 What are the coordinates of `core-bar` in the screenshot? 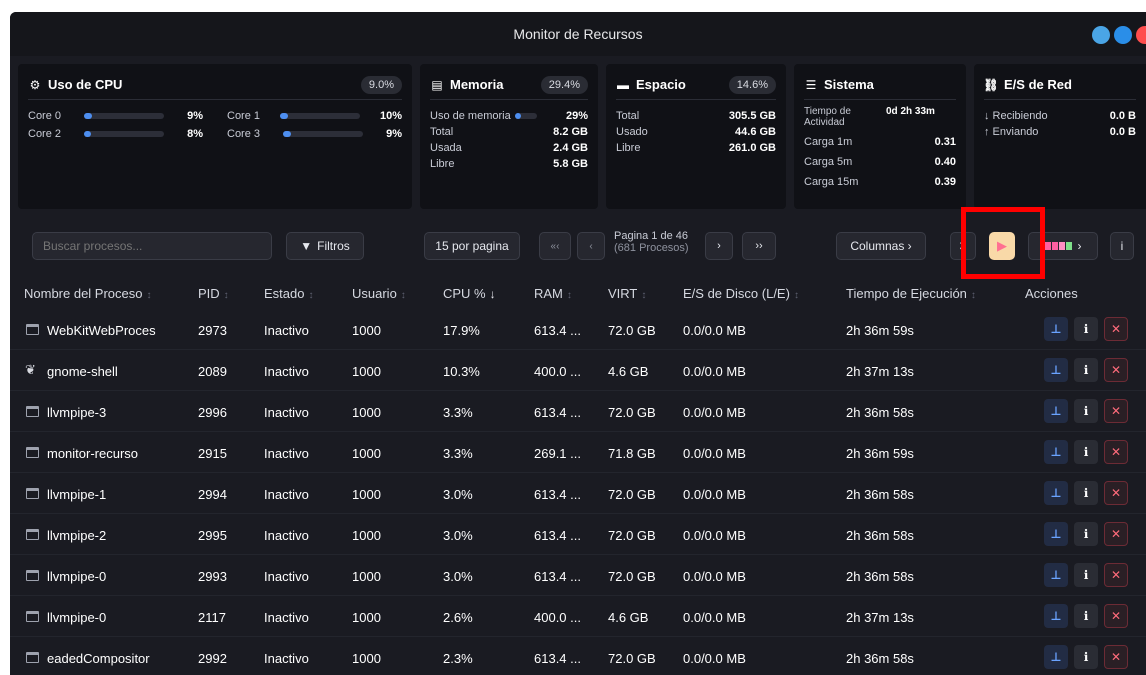 It's located at (323, 134).